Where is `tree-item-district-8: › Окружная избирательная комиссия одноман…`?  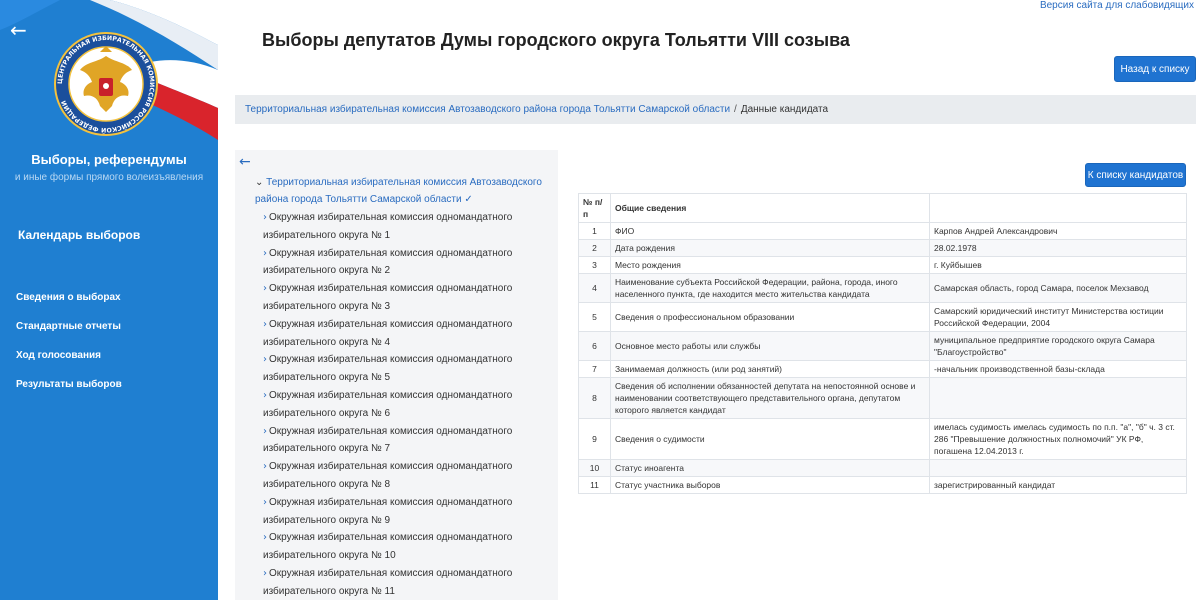 tree-item-district-8: › Окружная избирательная комиссия одноман… is located at coordinates (408, 476).